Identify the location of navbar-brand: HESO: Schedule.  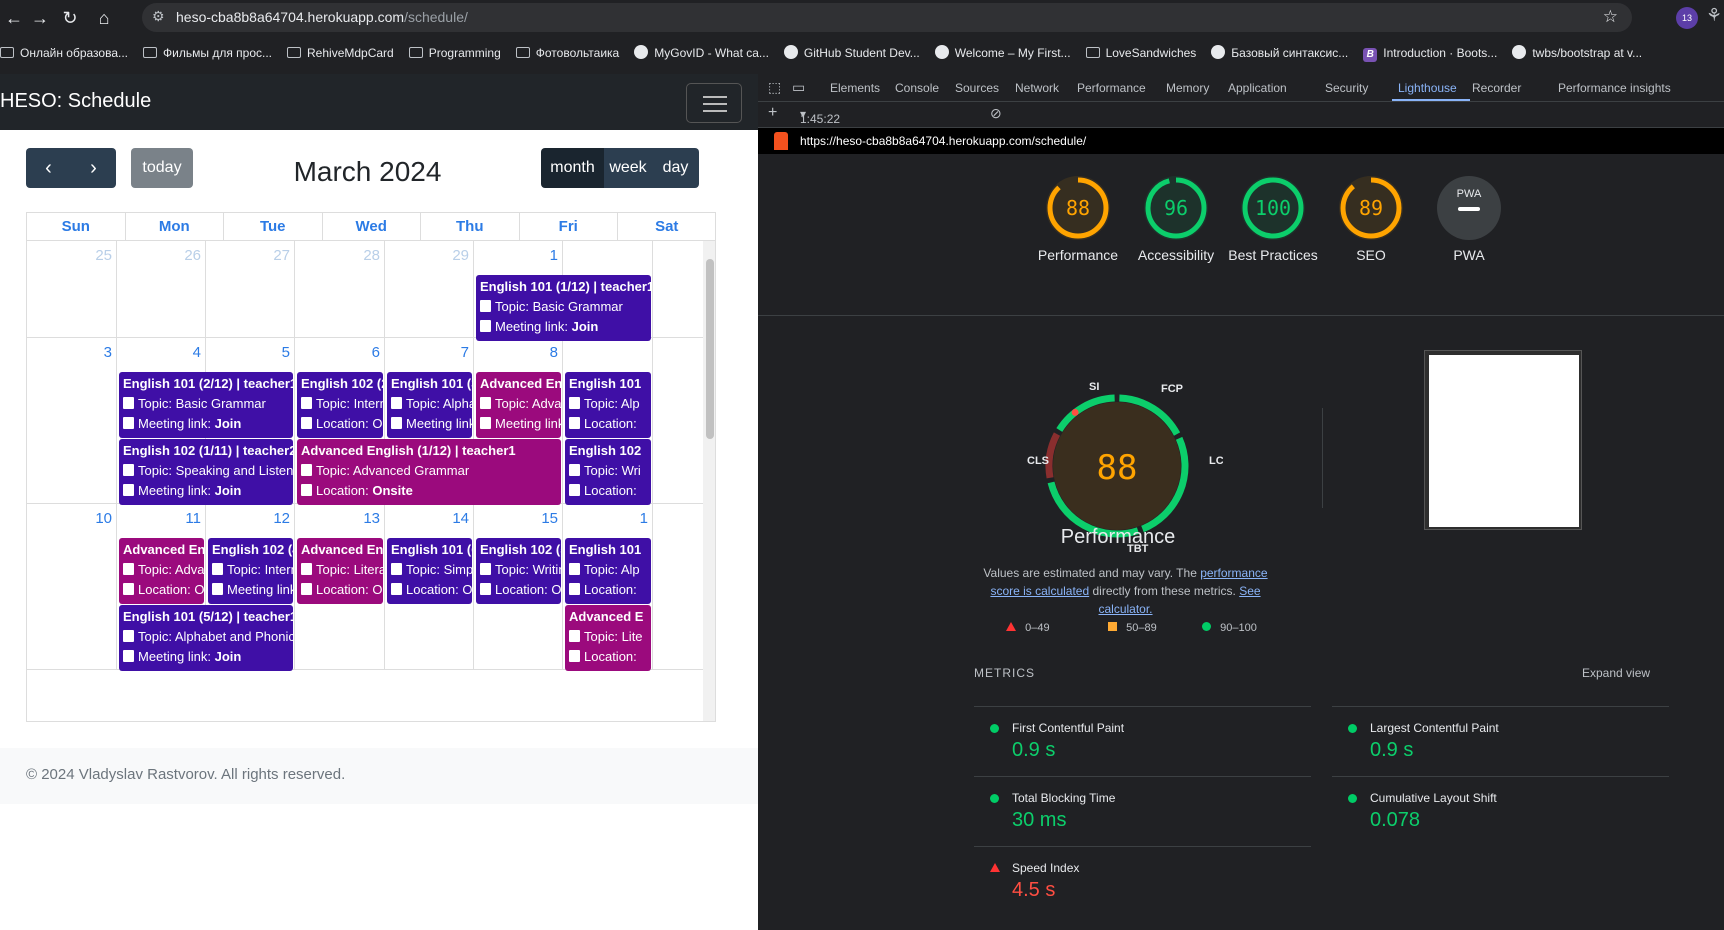
(75, 101).